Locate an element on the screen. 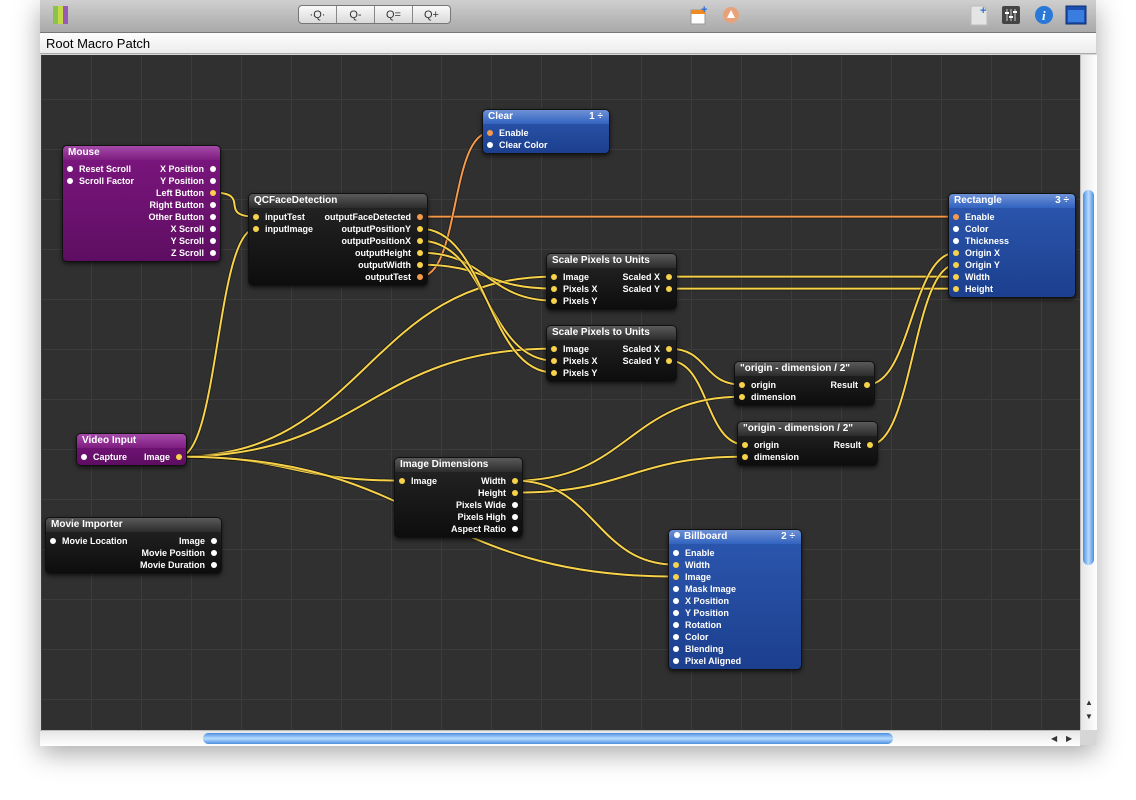 Image resolution: width=1136 pixels, height=800 pixels. output-port: Height is located at coordinates (498, 493).